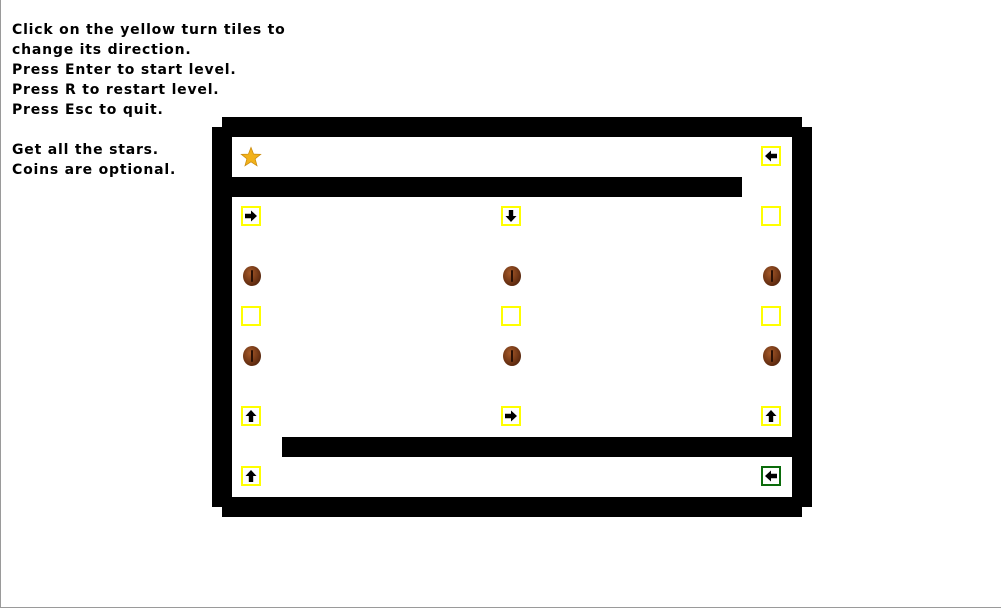  What do you see at coordinates (512, 127) in the screenshot?
I see `wall-top` at bounding box center [512, 127].